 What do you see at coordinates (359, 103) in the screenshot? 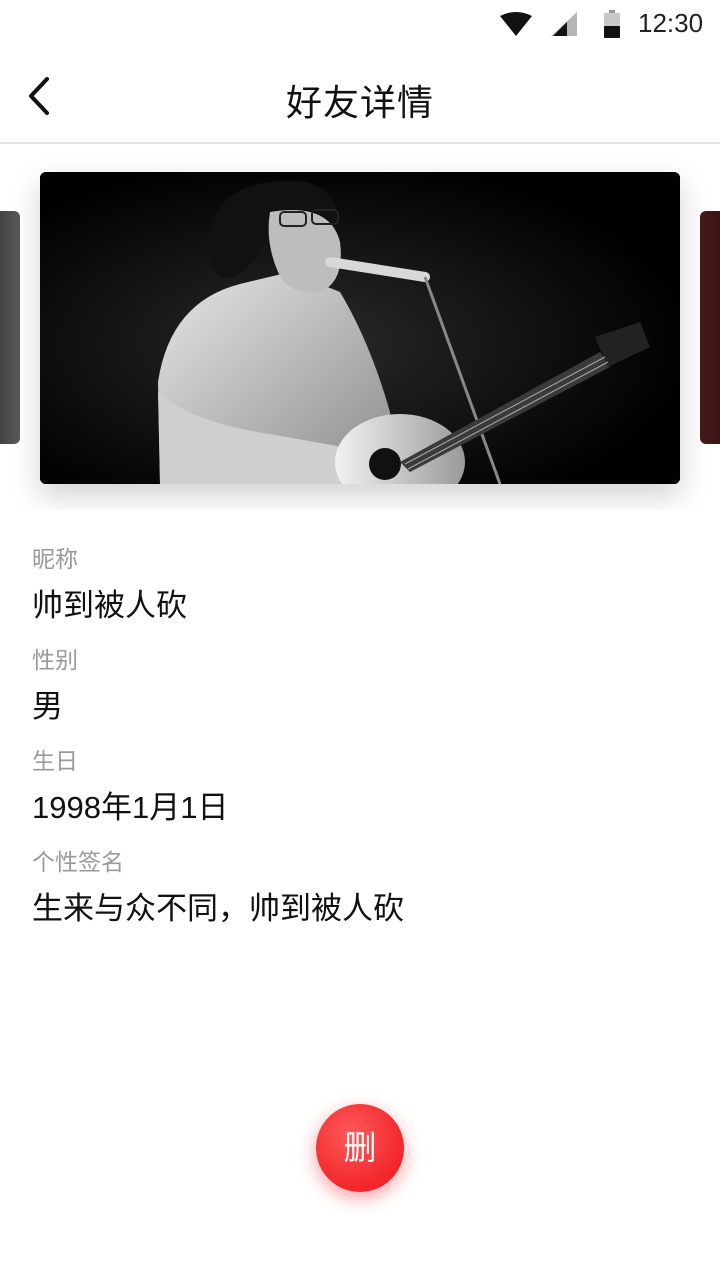
I see `page-title: 好友详情` at bounding box center [359, 103].